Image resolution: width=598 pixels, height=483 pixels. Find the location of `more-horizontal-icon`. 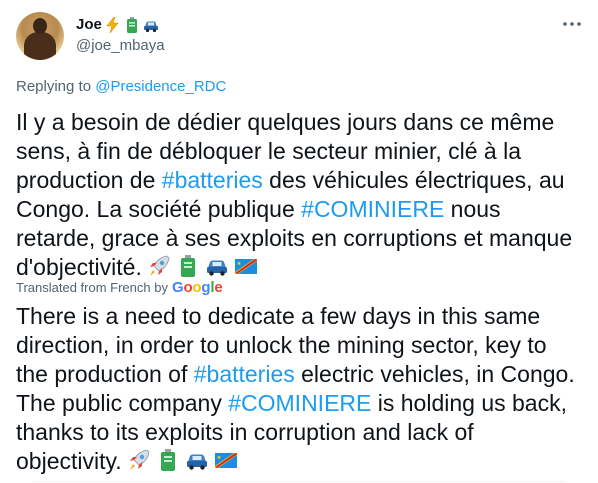

more-horizontal-icon is located at coordinates (572, 24).